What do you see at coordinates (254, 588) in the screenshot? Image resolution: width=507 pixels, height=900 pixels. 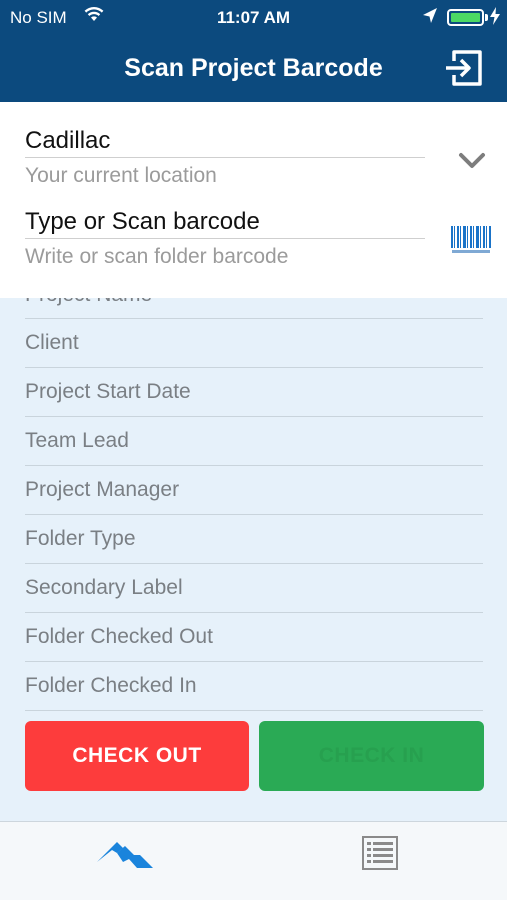 I see `detail-row-secondary-label: Secondary Label` at bounding box center [254, 588].